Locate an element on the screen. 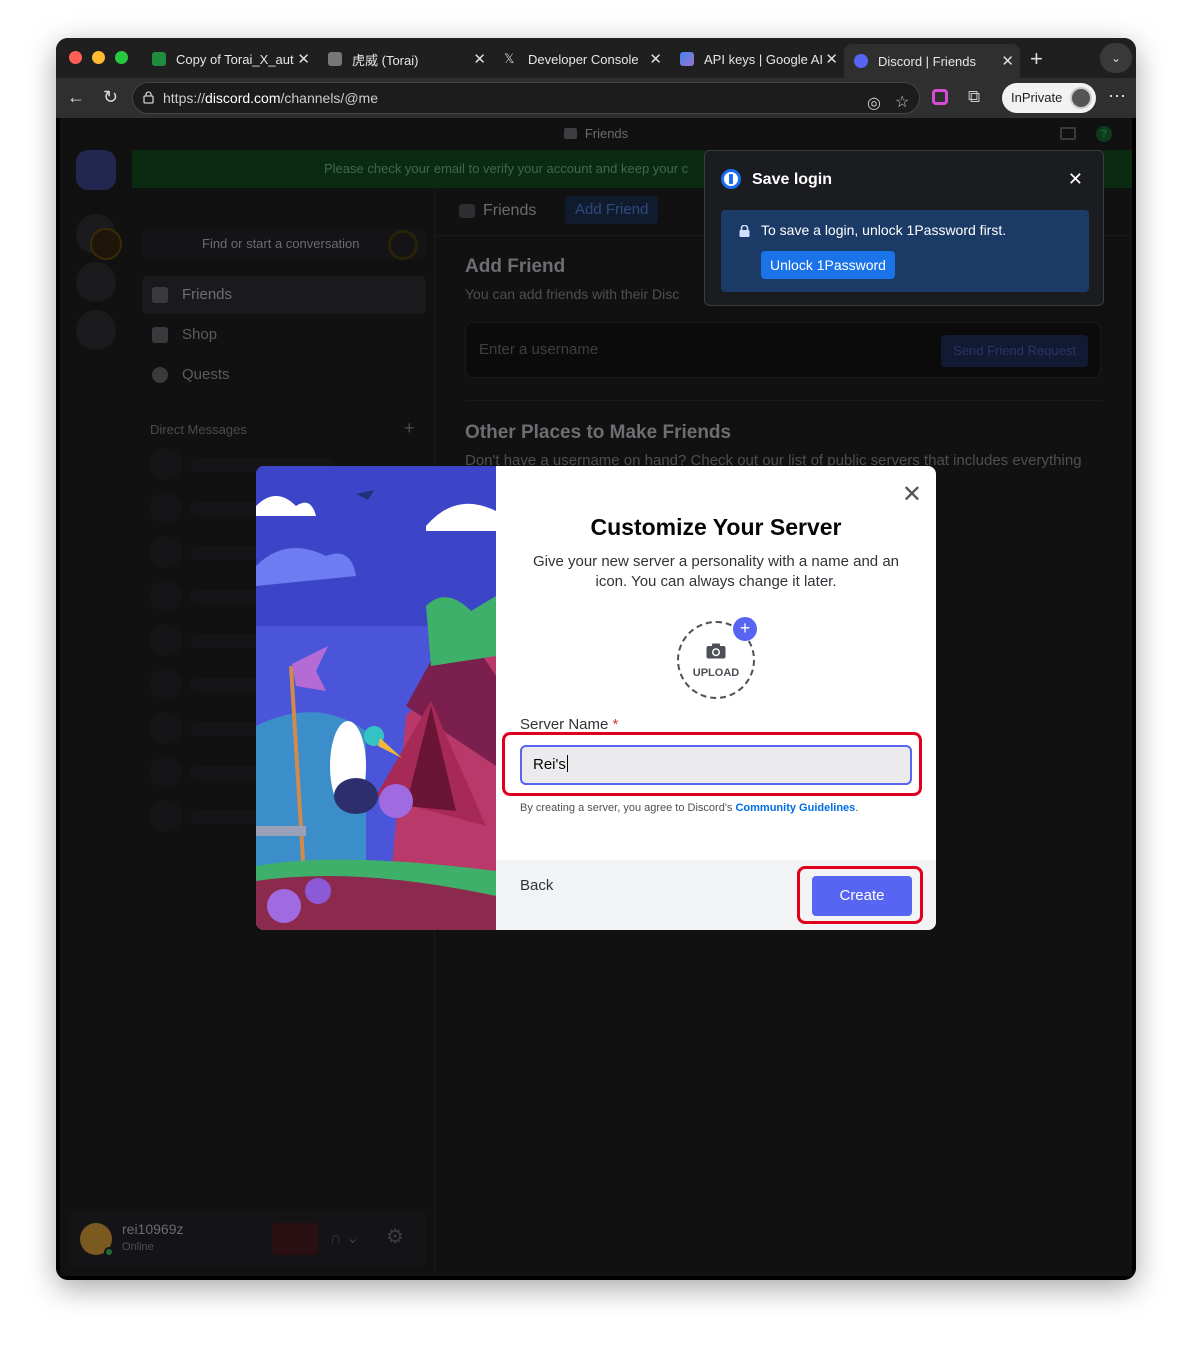 The height and width of the screenshot is (1355, 1192). tab-title: 虎威 (Torai) is located at coordinates (385, 60).